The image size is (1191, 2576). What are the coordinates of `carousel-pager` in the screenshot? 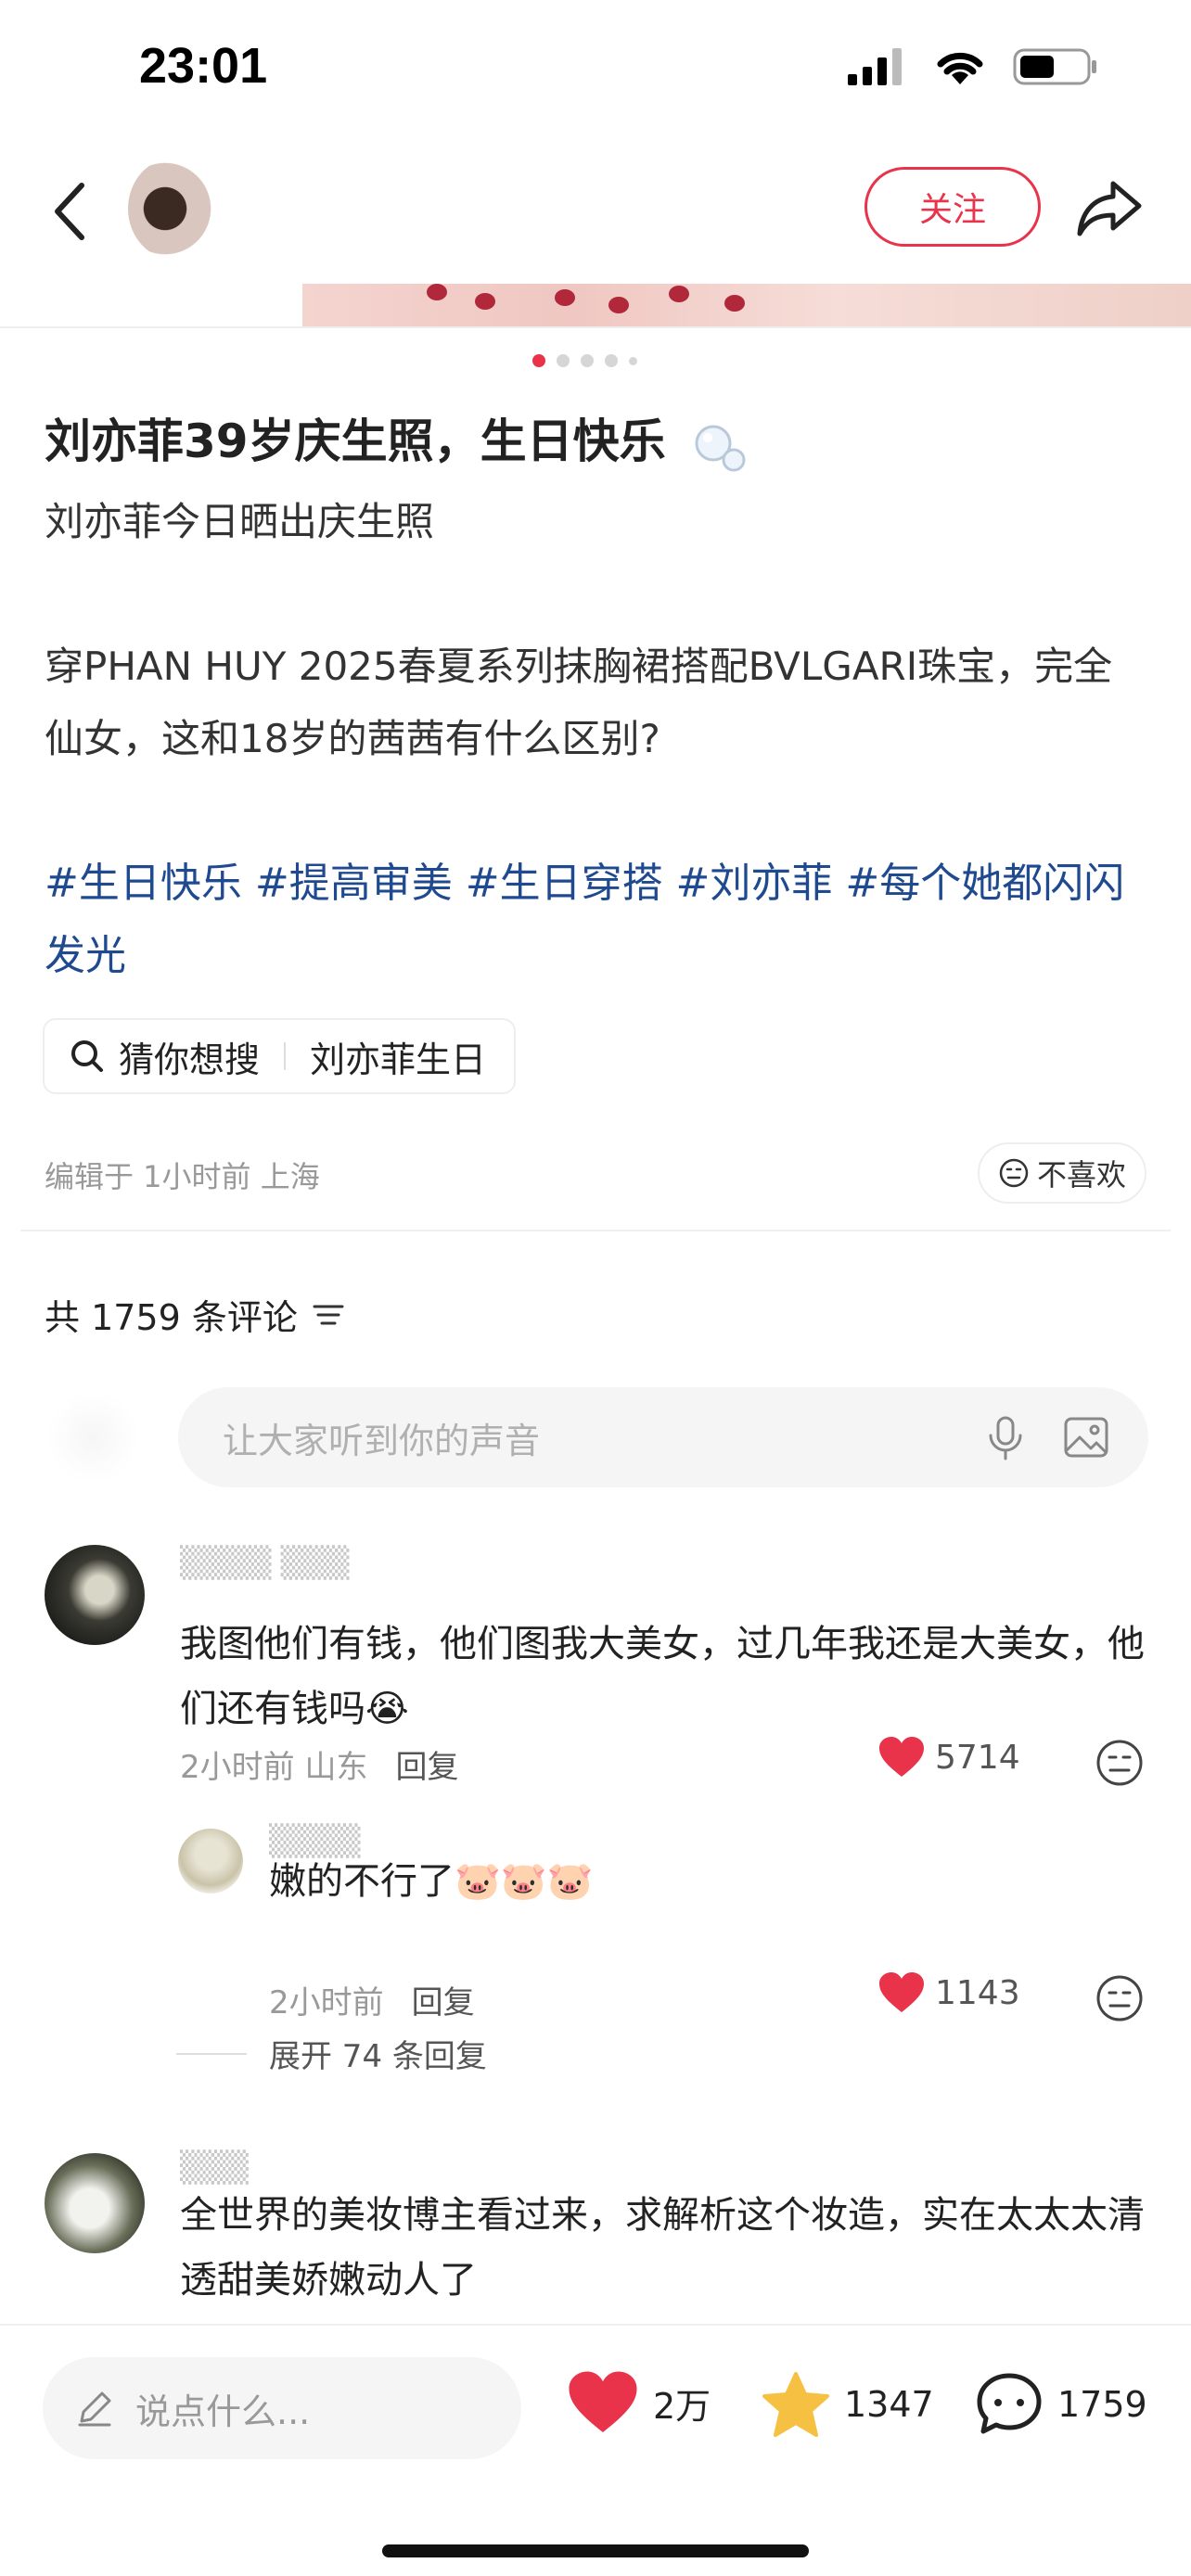 It's located at (584, 360).